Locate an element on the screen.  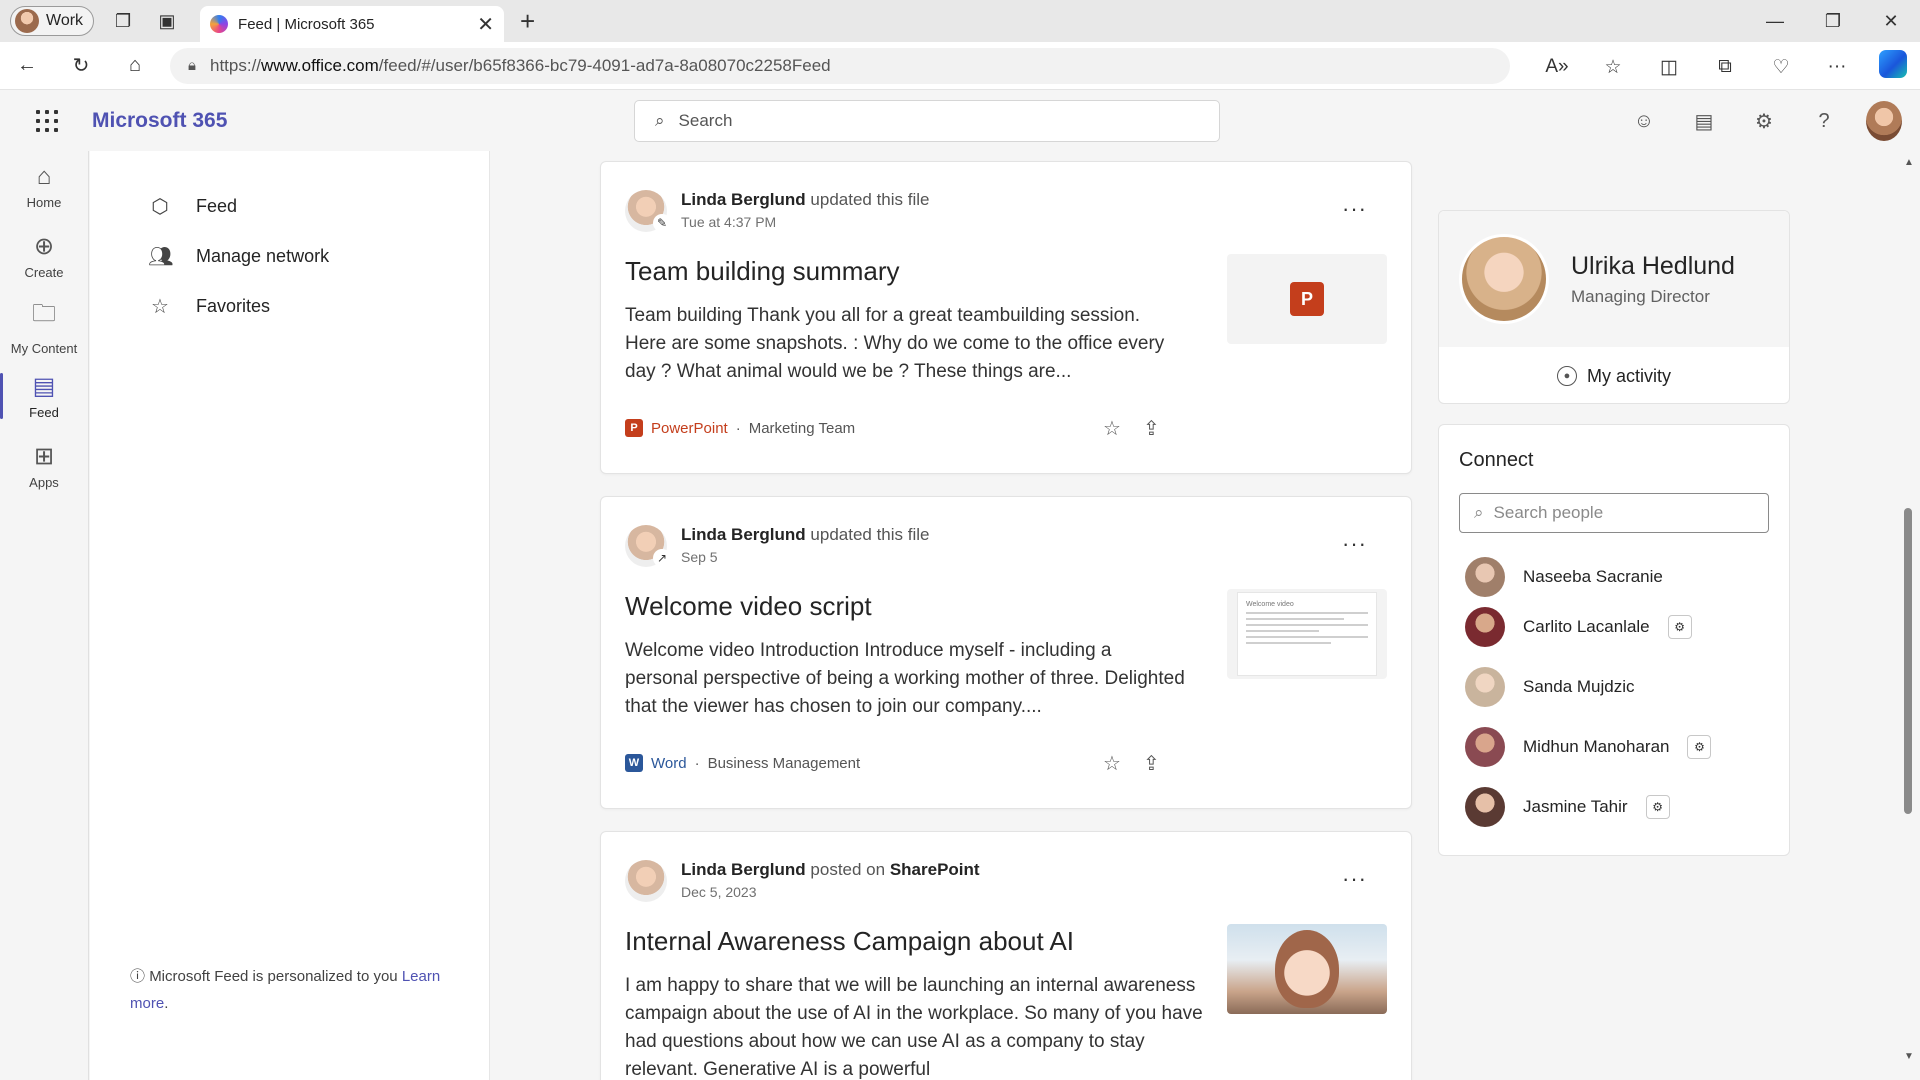
home-nav-icon: ⌂ is located at coordinates (135, 65).